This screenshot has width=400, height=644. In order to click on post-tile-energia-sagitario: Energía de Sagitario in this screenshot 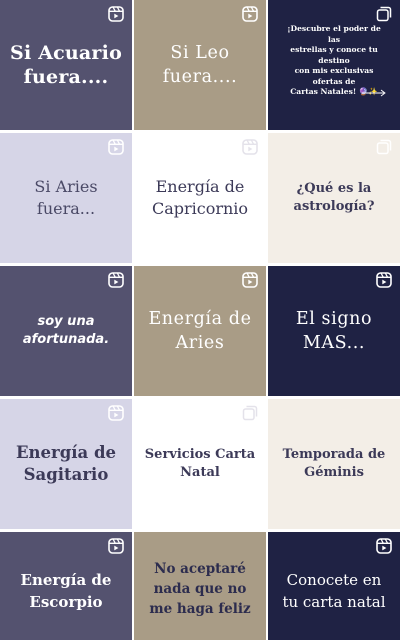, I will do `click(66, 464)`.